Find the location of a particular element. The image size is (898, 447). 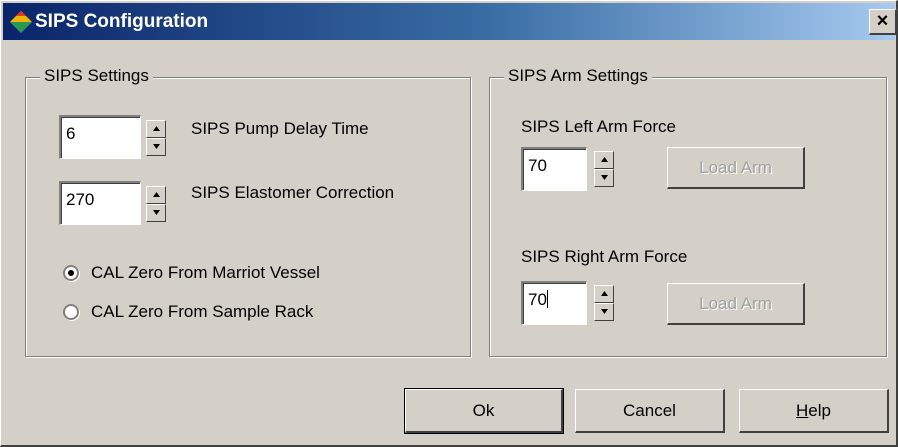

title-bar: SIPS Configuration × is located at coordinates (450, 21).